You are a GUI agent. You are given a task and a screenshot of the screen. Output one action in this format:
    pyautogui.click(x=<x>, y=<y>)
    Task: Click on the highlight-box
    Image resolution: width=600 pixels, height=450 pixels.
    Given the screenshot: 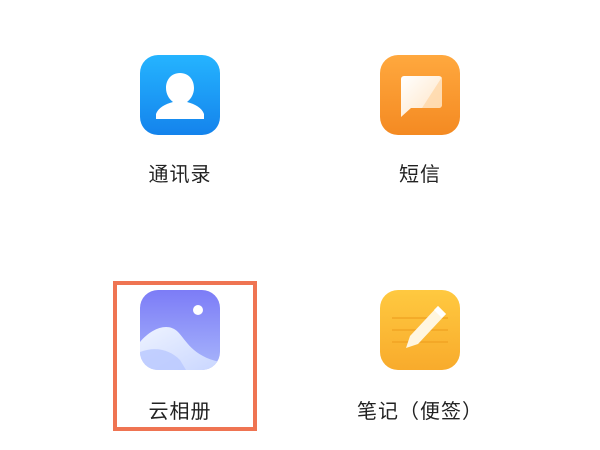 What is the action you would take?
    pyautogui.click(x=185, y=356)
    